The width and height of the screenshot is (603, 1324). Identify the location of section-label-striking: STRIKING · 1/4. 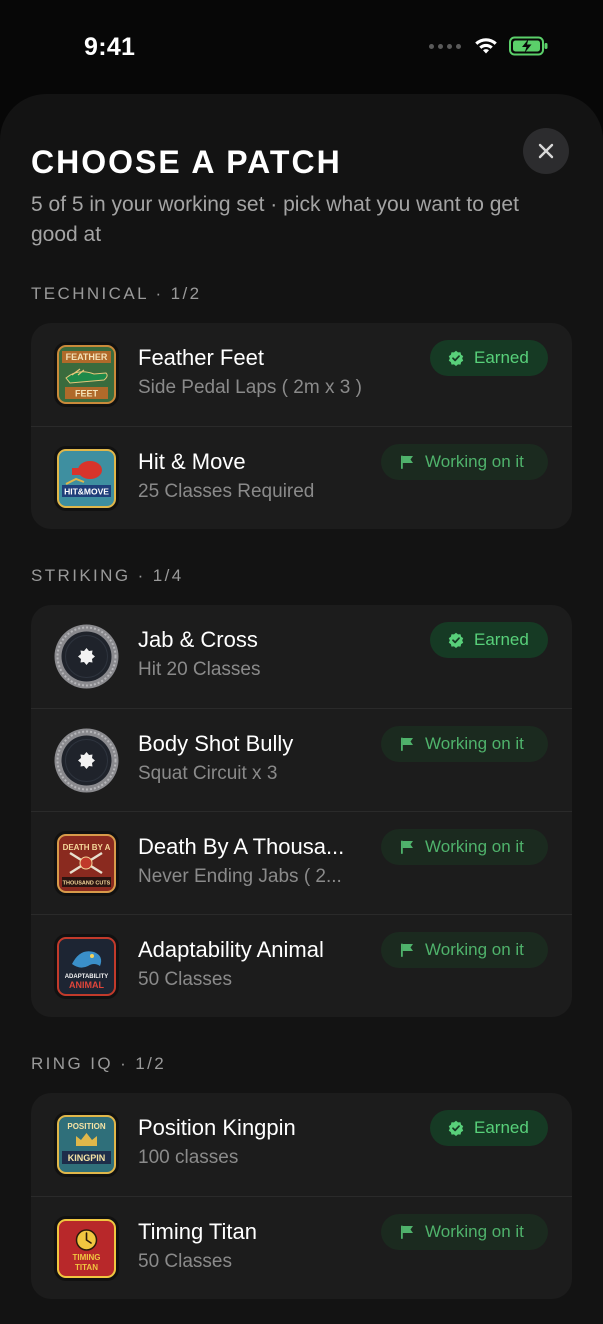
(107, 575).